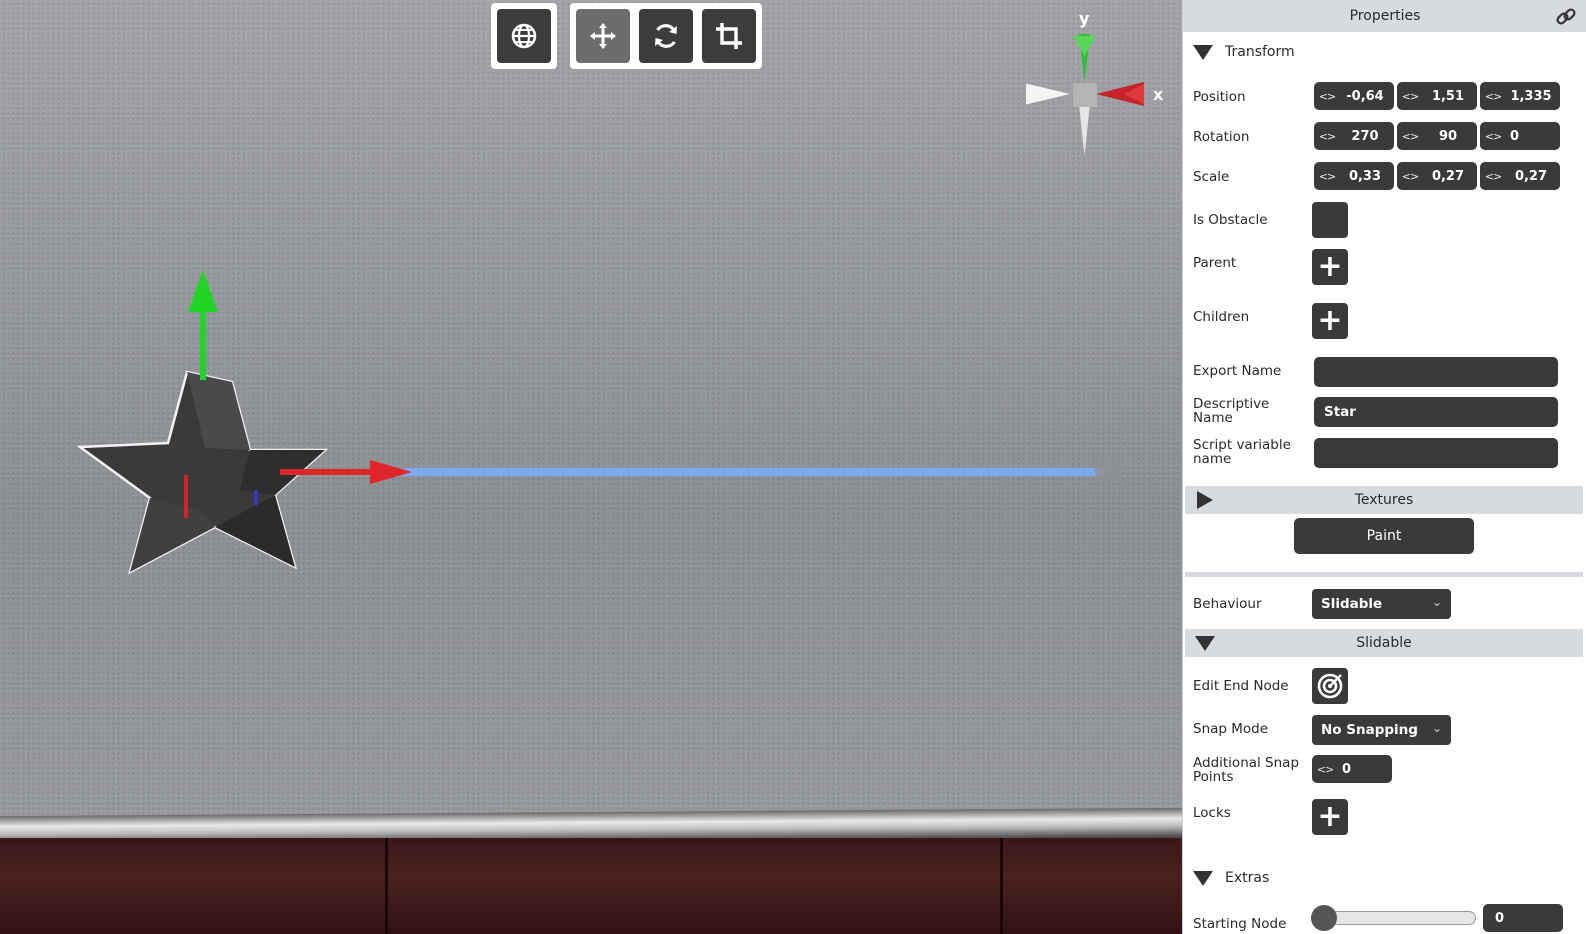 The height and width of the screenshot is (934, 1586). Describe the element at coordinates (1330, 220) in the screenshot. I see `is-obstacle-checkbox` at that location.